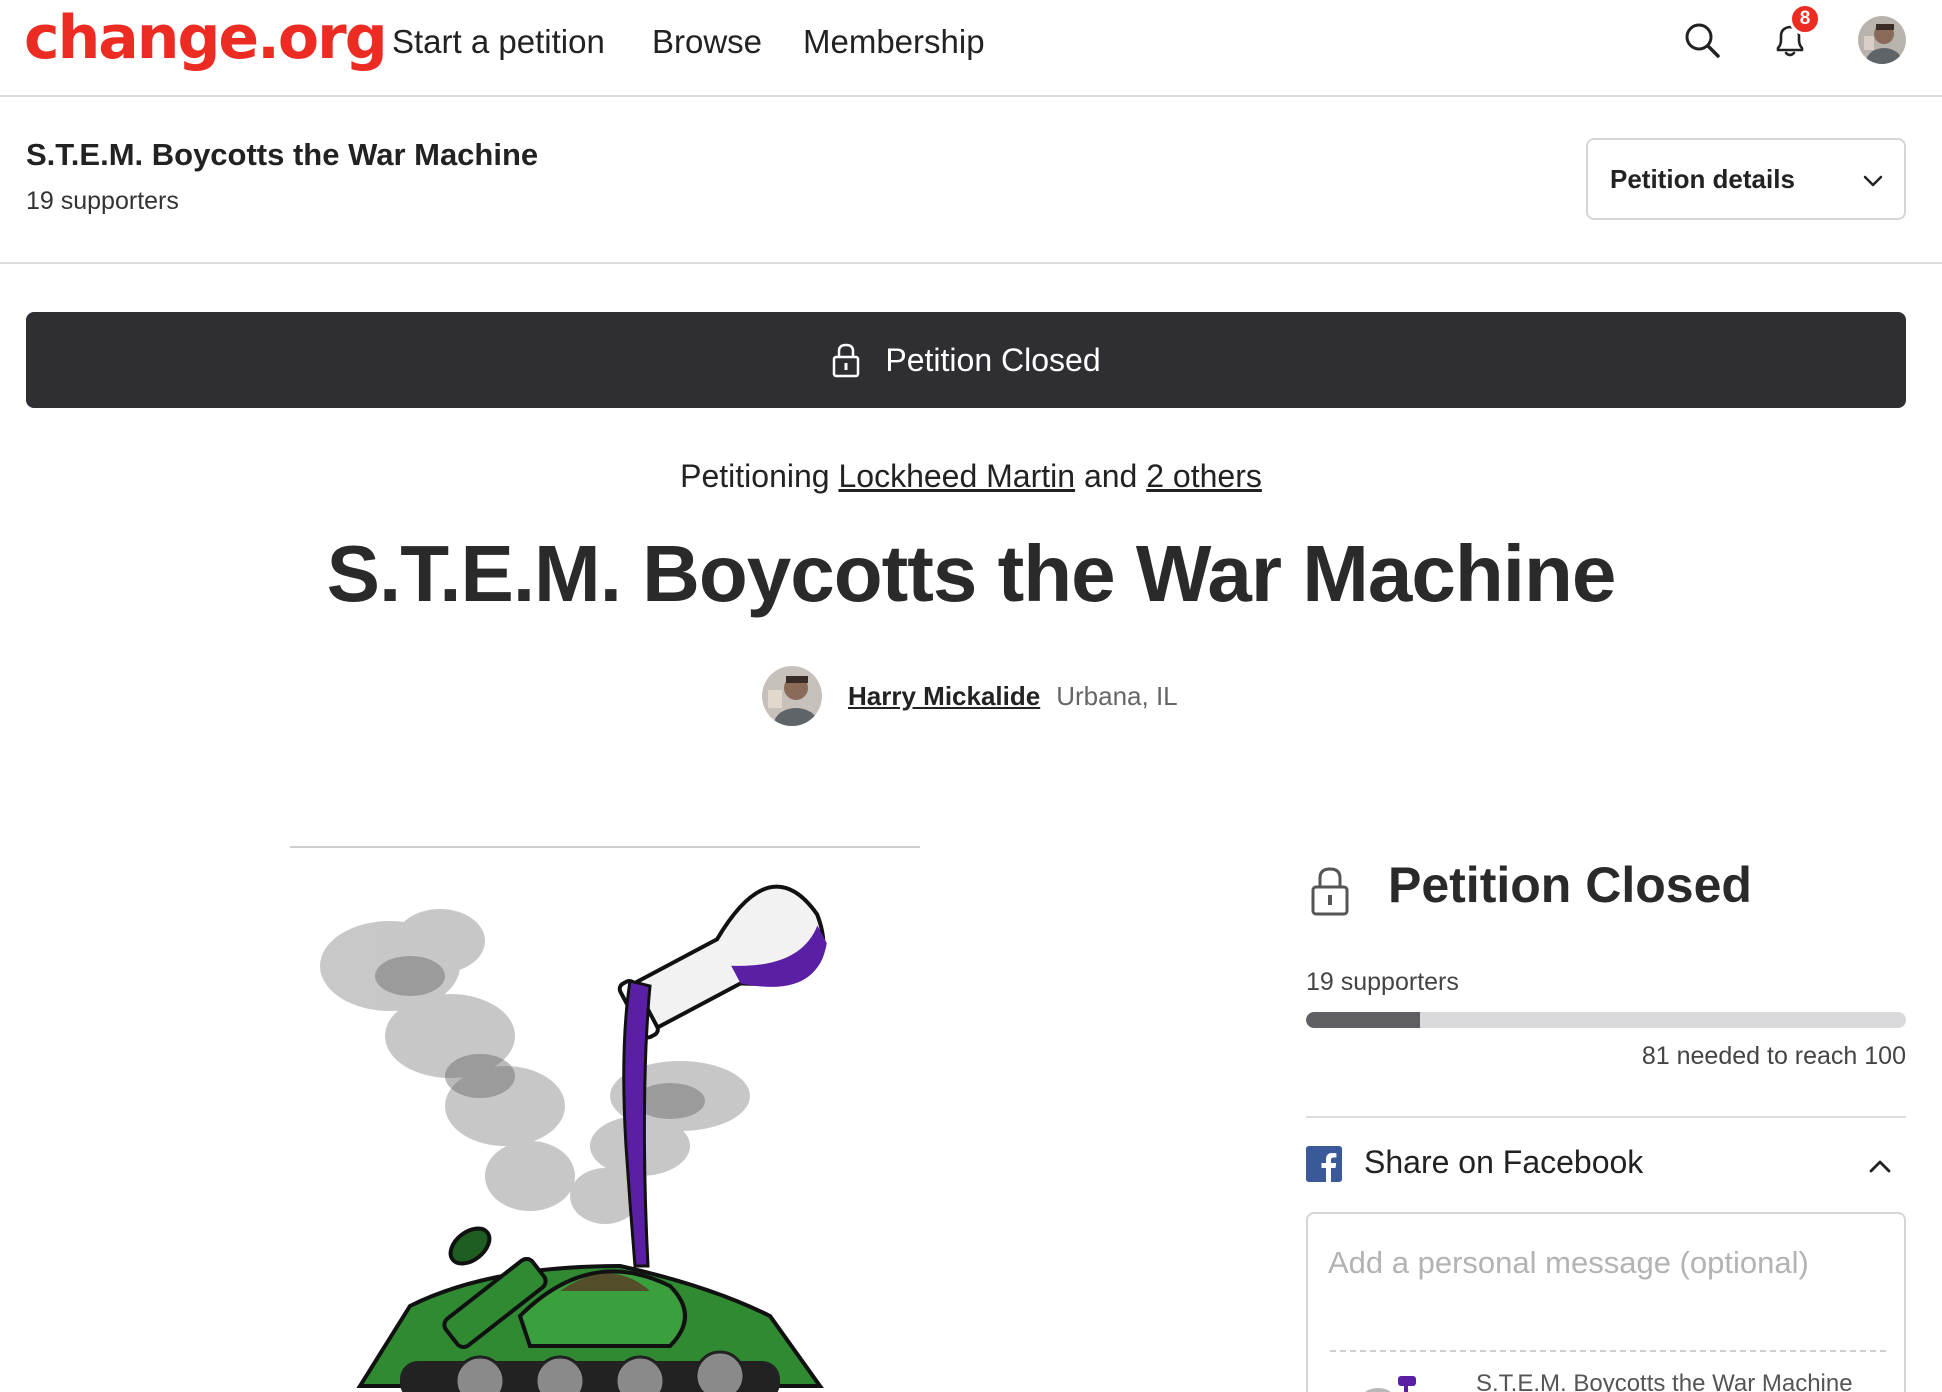 This screenshot has height=1392, width=1942. What do you see at coordinates (1504, 1162) in the screenshot?
I see `share-facebook-label: Share on Facebook` at bounding box center [1504, 1162].